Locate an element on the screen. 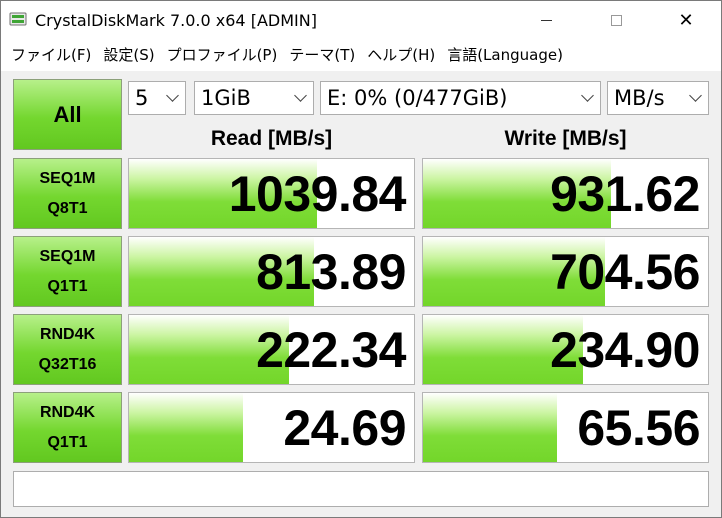  read-value: 1039.84 is located at coordinates (317, 193).